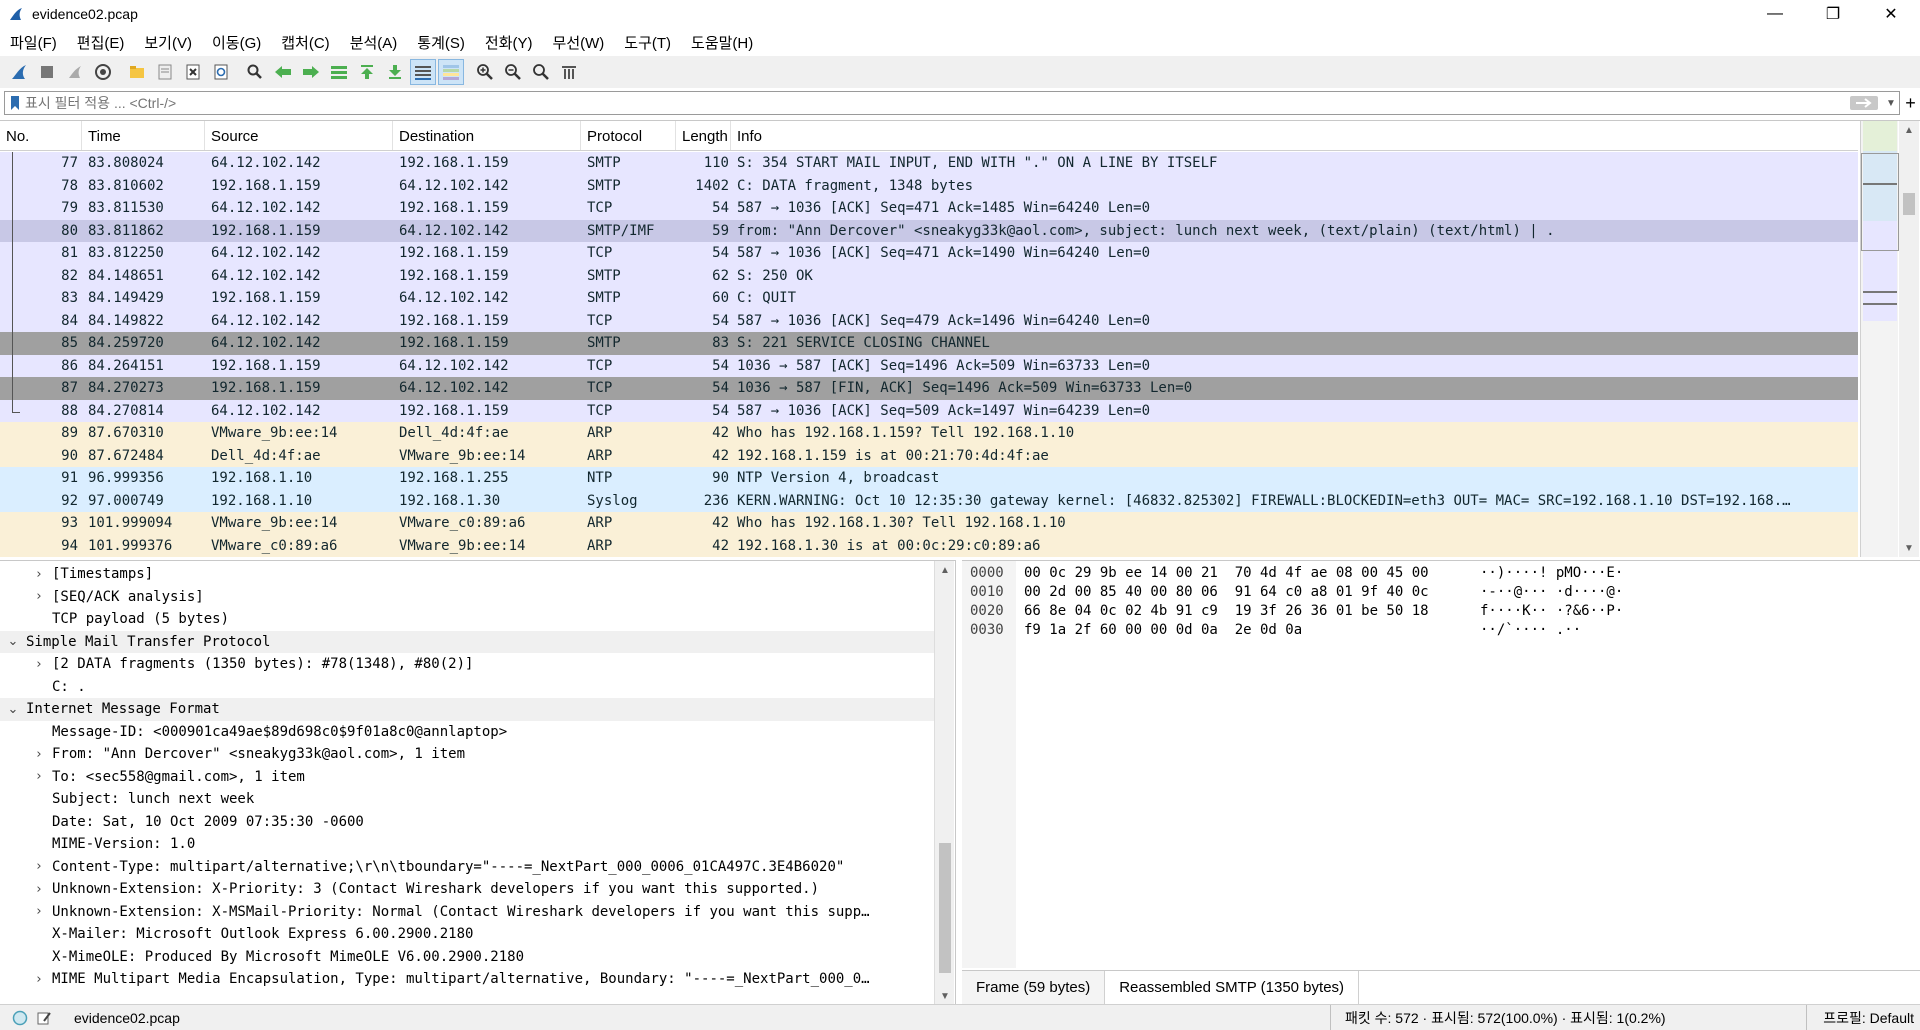 The width and height of the screenshot is (1920, 1030). What do you see at coordinates (299, 135) in the screenshot?
I see `column-header-source: Source` at bounding box center [299, 135].